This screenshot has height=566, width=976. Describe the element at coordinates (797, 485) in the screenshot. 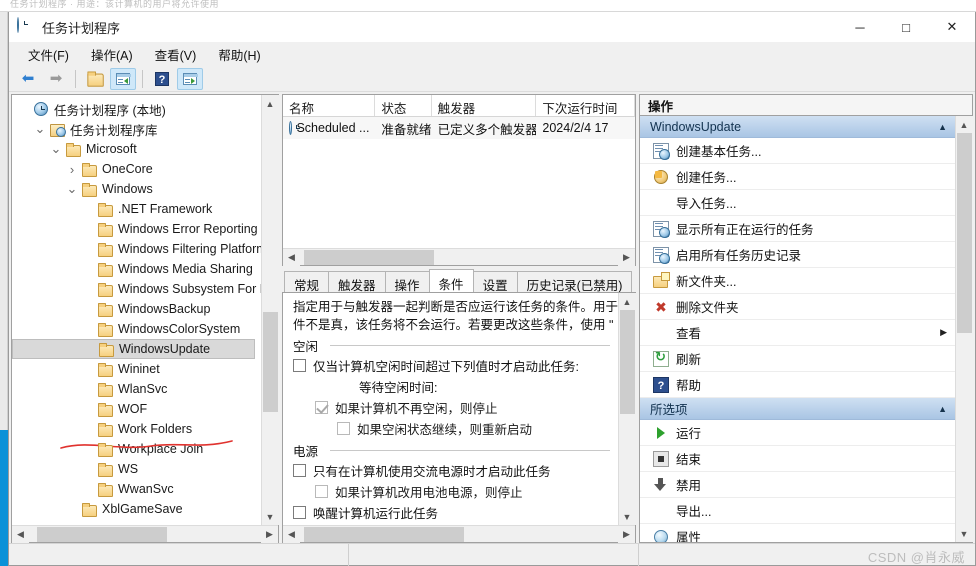

I see `action-item: 禁用` at that location.